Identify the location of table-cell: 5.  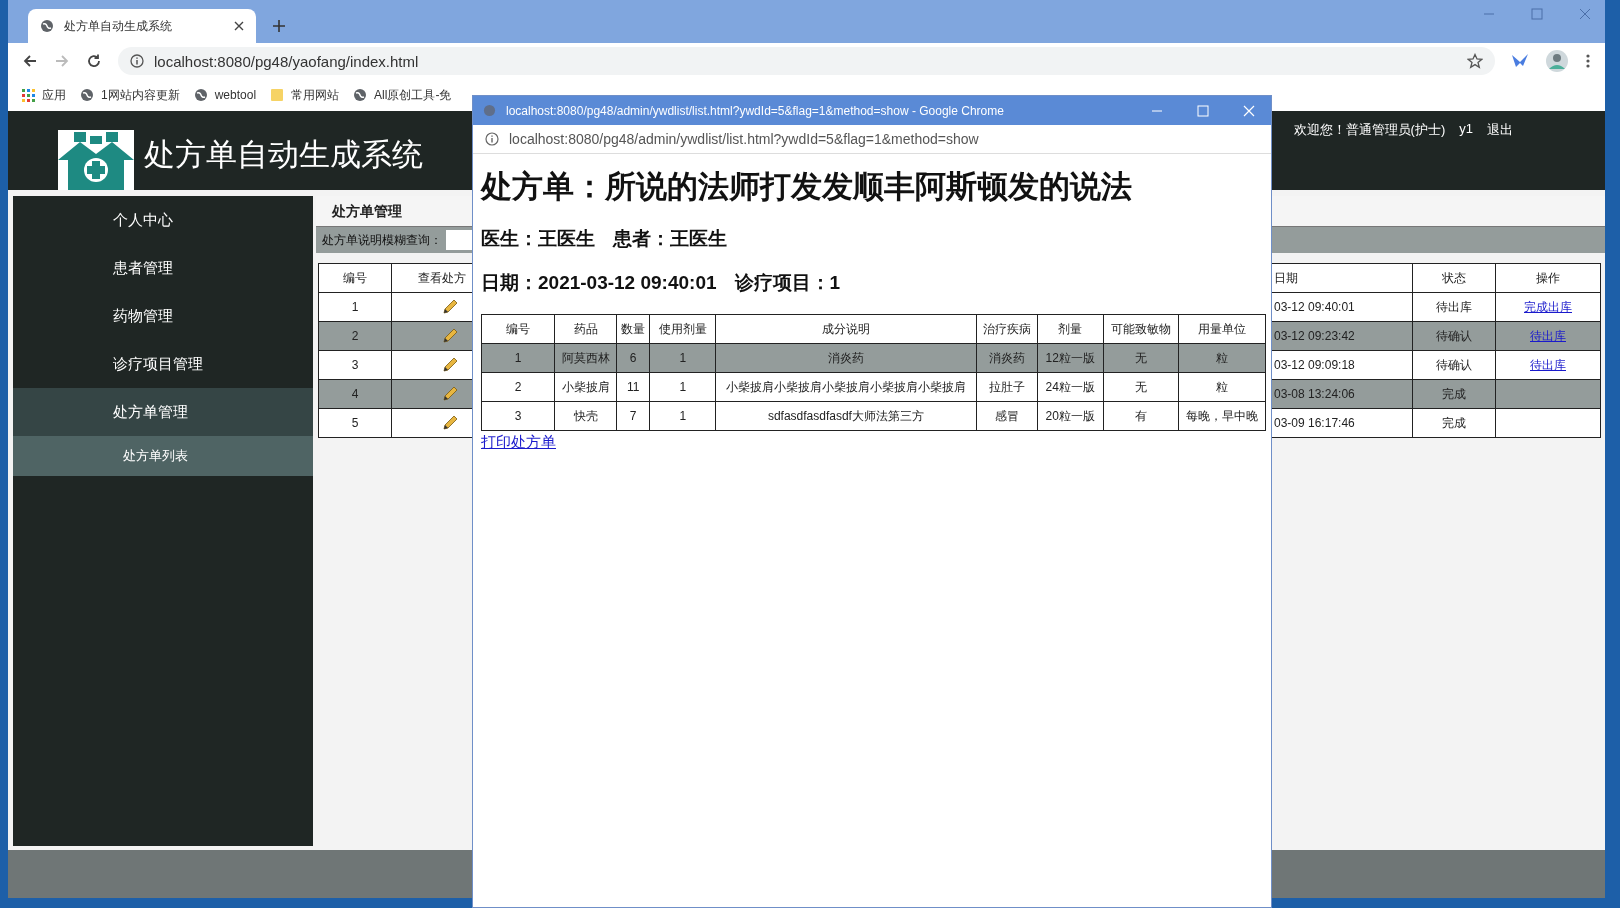
(355, 423).